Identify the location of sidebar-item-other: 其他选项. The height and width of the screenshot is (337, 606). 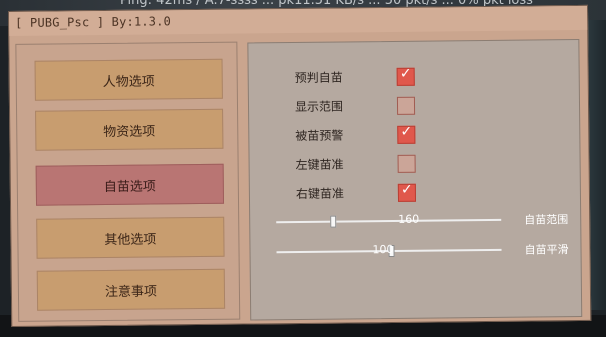
(130, 237).